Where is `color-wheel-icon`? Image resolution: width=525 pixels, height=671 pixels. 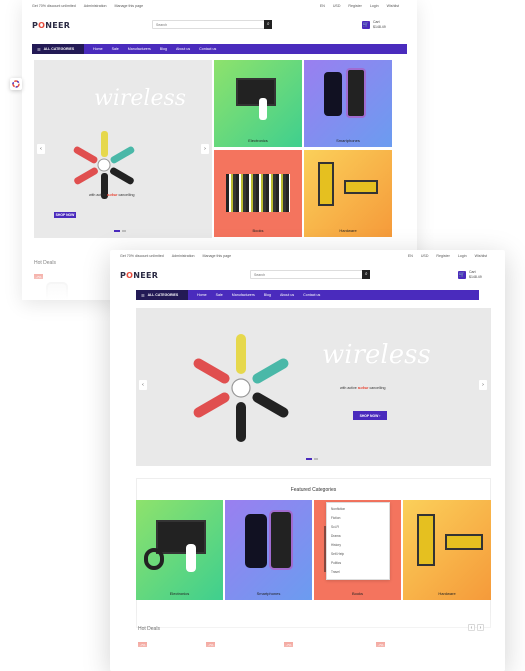 color-wheel-icon is located at coordinates (16, 84).